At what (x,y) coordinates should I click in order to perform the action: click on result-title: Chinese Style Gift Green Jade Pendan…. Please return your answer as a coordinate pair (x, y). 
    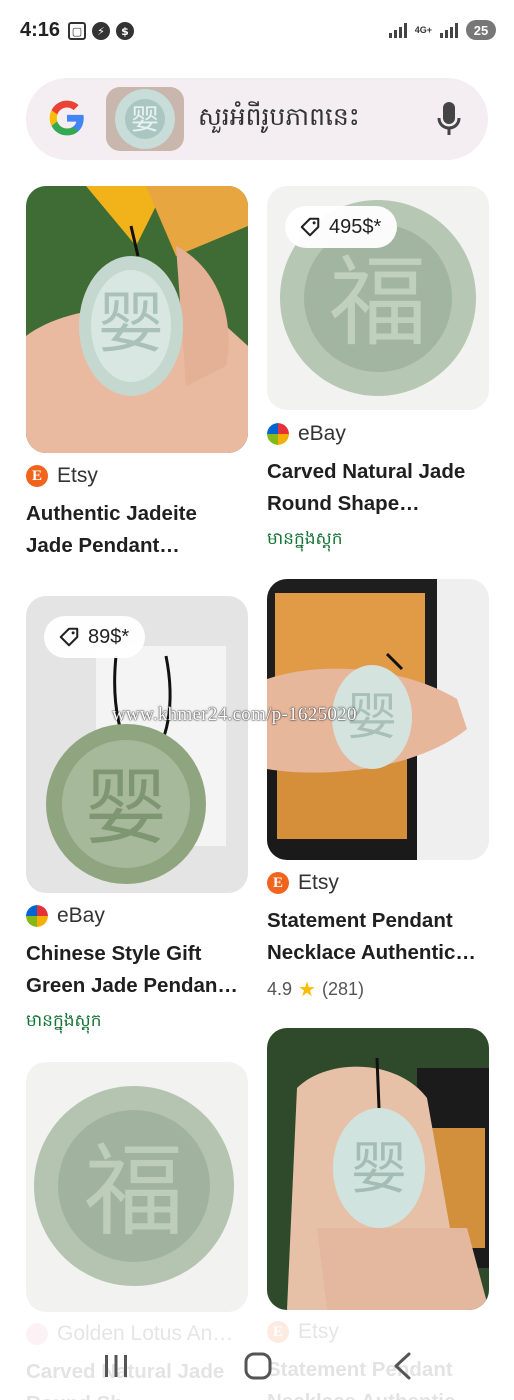
    Looking at the image, I should click on (138, 970).